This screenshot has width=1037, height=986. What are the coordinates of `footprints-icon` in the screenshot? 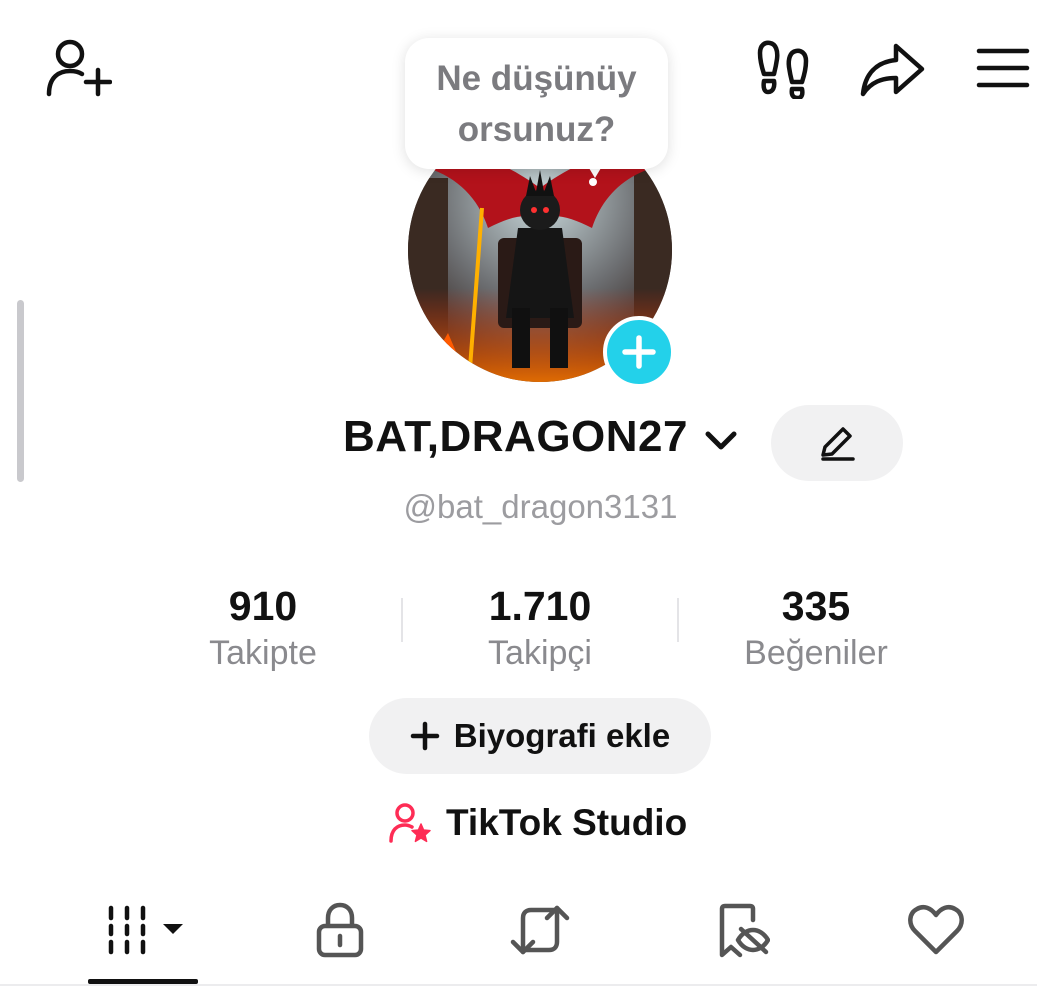 It's located at (783, 69).